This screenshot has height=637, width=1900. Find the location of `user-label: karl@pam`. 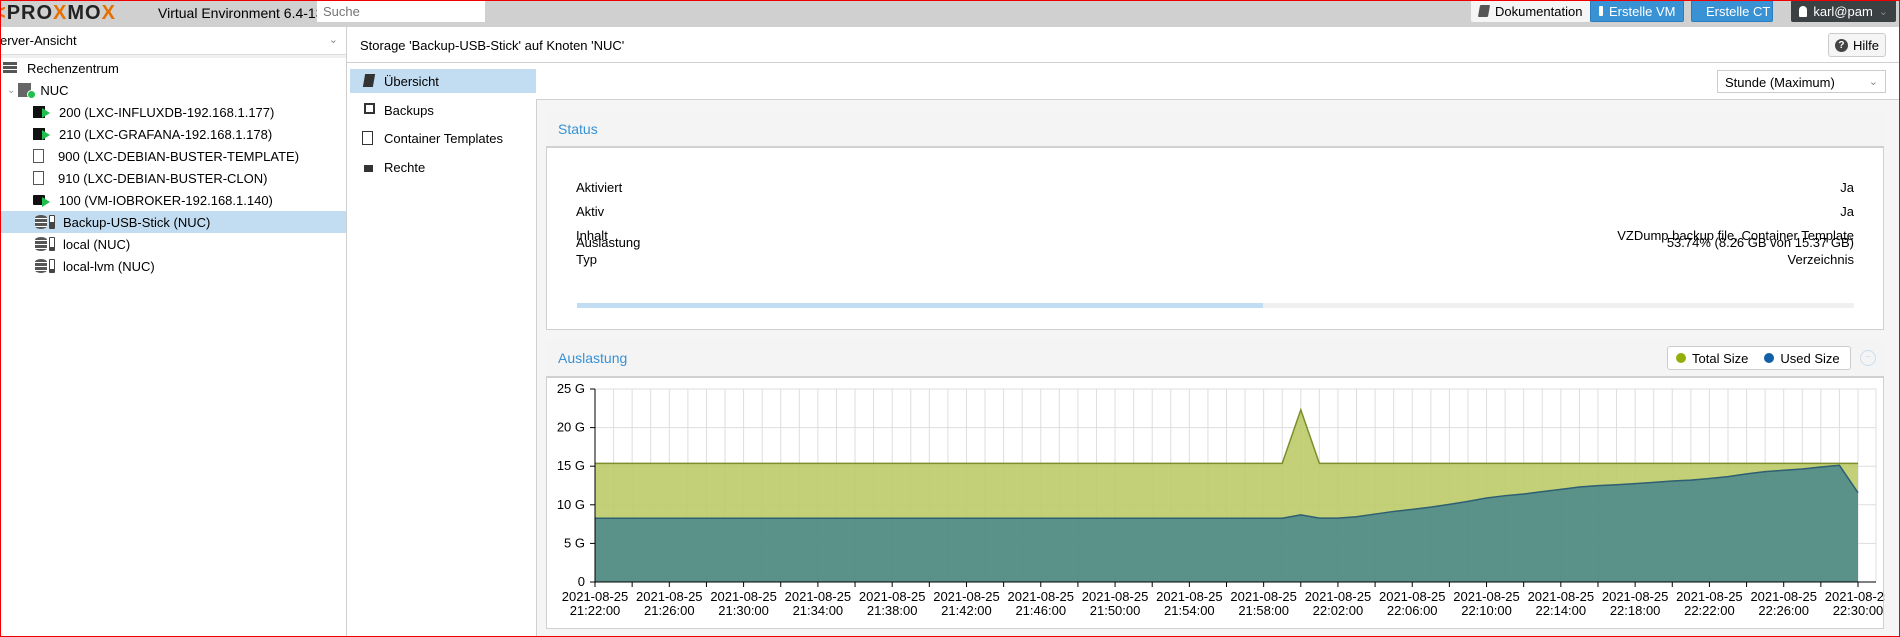

user-label: karl@pam is located at coordinates (1843, 11).